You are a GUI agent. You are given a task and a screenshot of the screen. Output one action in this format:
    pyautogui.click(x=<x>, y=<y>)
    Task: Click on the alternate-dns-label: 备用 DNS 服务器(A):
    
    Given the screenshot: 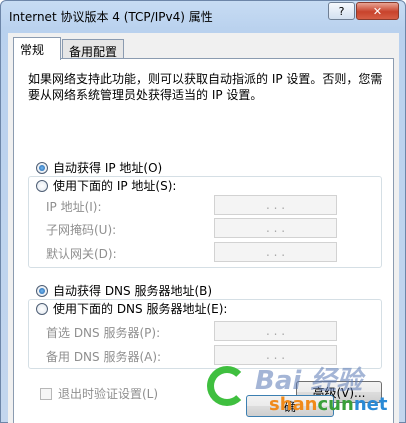 What is the action you would take?
    pyautogui.click(x=104, y=357)
    